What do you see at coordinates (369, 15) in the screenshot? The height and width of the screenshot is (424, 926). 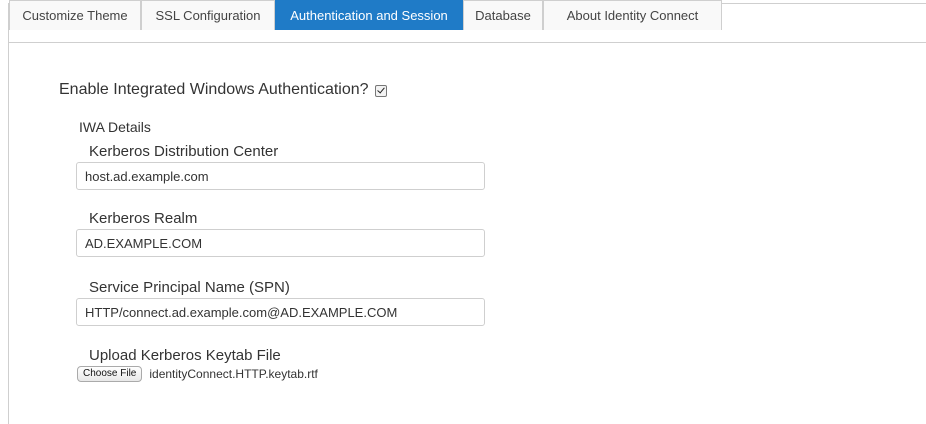 I see `tab-authentication-and-session: Authentication and Session` at bounding box center [369, 15].